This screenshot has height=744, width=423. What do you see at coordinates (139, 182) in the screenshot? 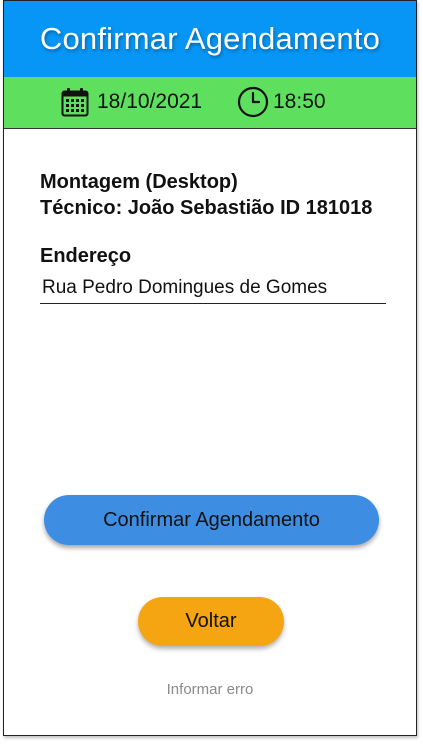
I see `service-type: Montagem (Desktop)` at bounding box center [139, 182].